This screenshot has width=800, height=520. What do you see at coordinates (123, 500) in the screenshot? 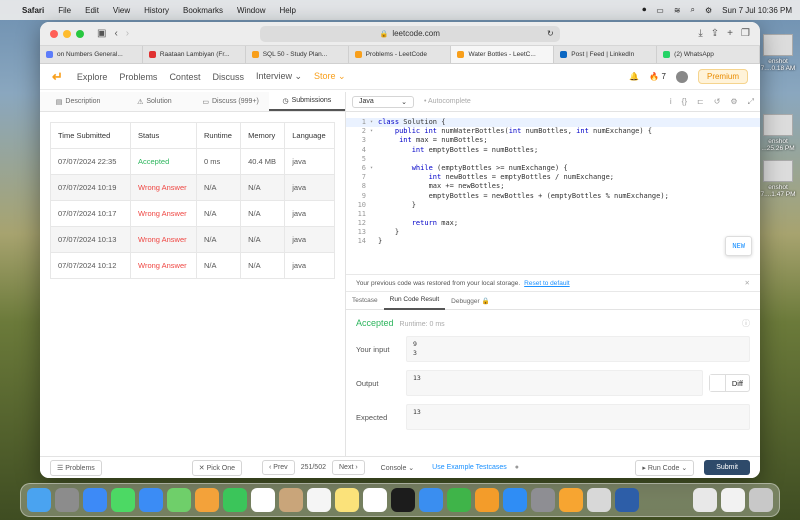
I see `messages-icon` at bounding box center [123, 500].